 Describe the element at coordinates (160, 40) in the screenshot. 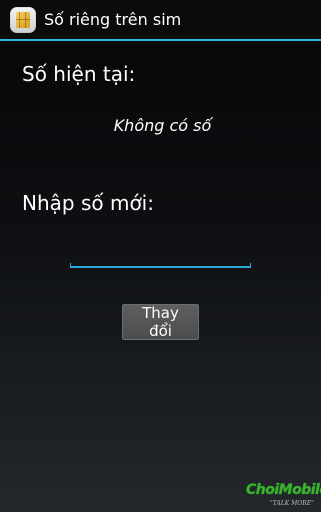

I see `action-bar-divider` at that location.